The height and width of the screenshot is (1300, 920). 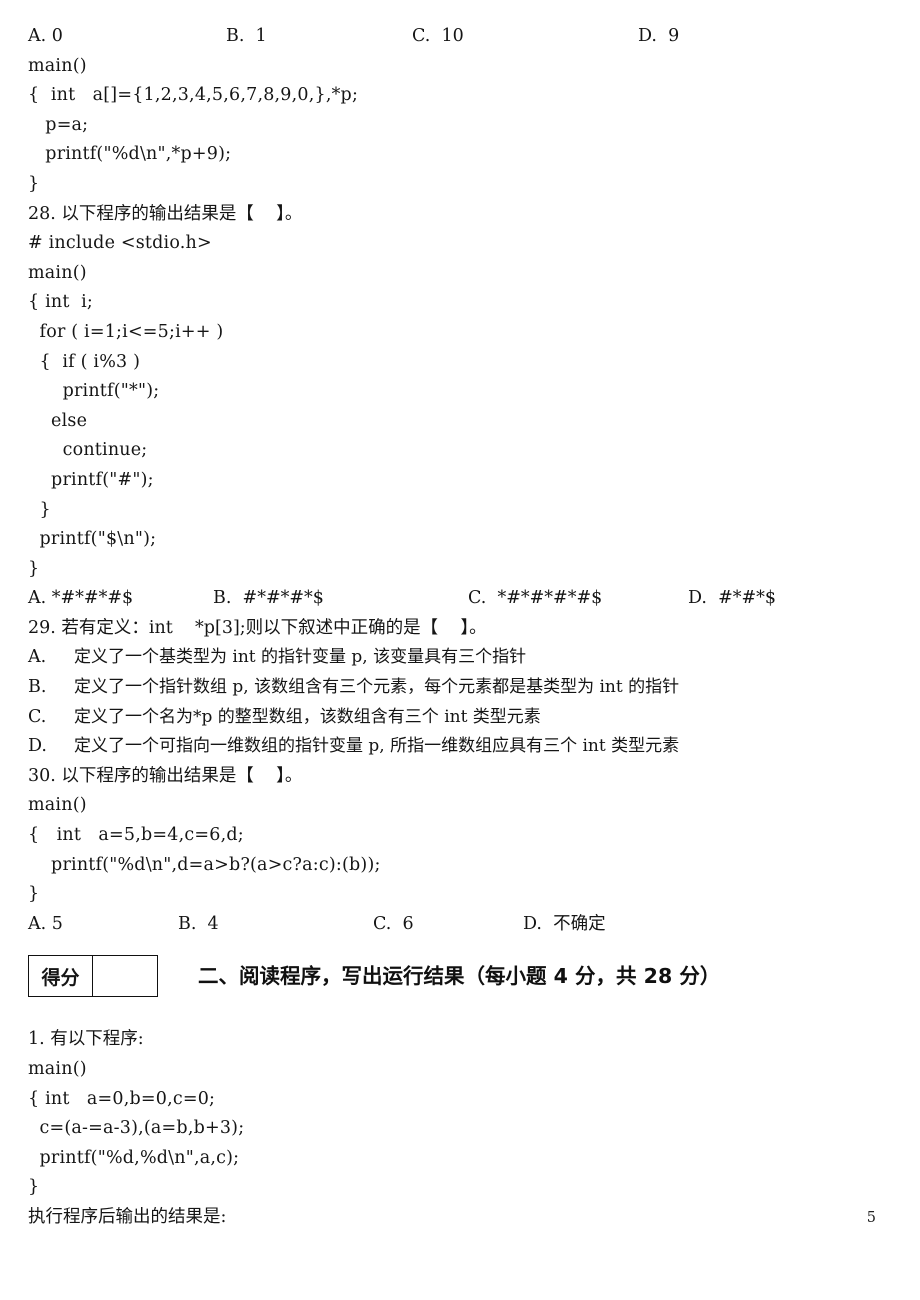 What do you see at coordinates (193, 95) in the screenshot?
I see `code-line: { int a[]={1,2,3,4,5,6,7,8,9,0,},*p;` at bounding box center [193, 95].